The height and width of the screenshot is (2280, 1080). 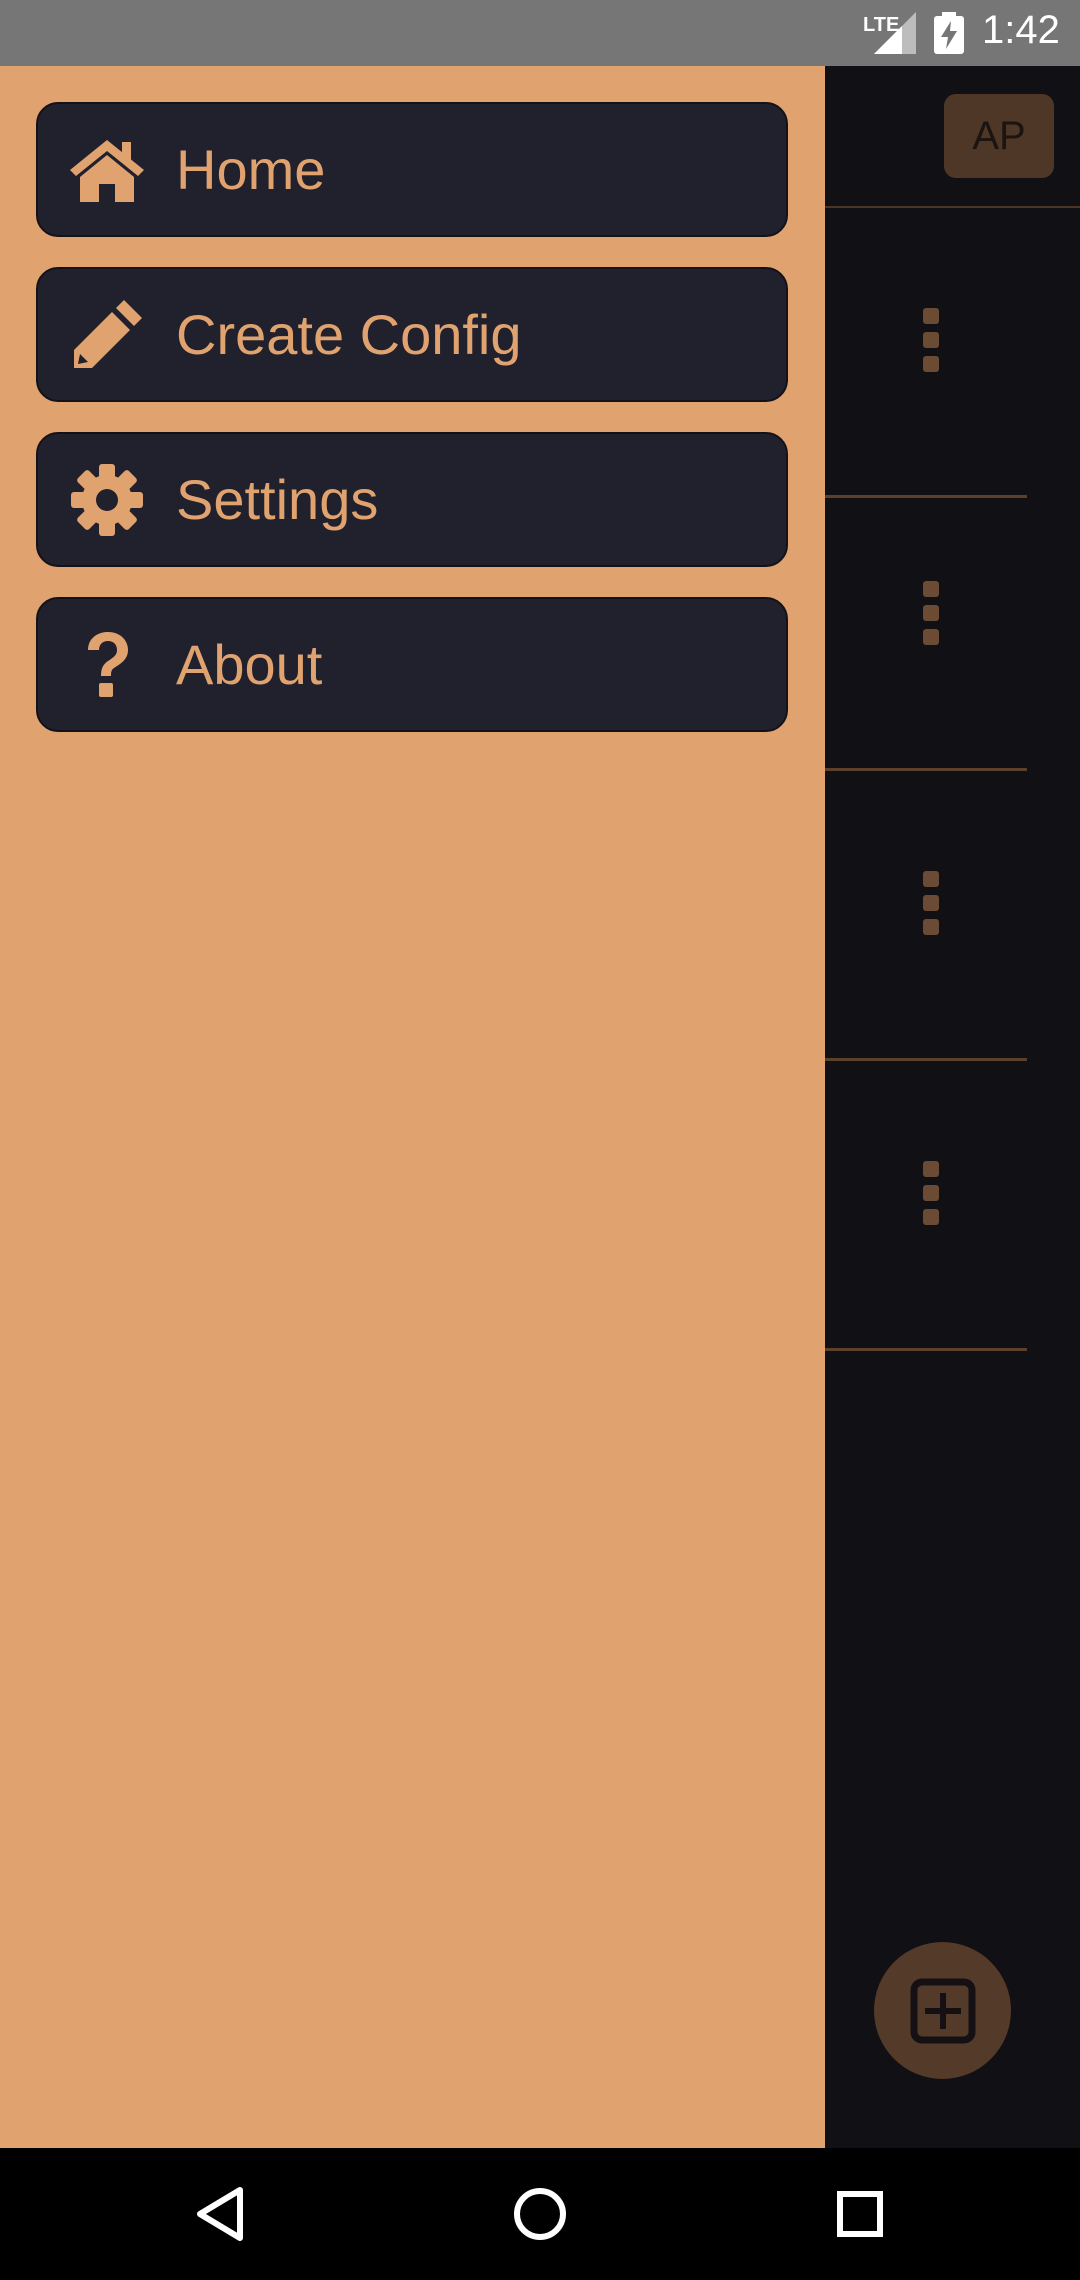 I want to click on drawer-item-home: Home, so click(x=412, y=169).